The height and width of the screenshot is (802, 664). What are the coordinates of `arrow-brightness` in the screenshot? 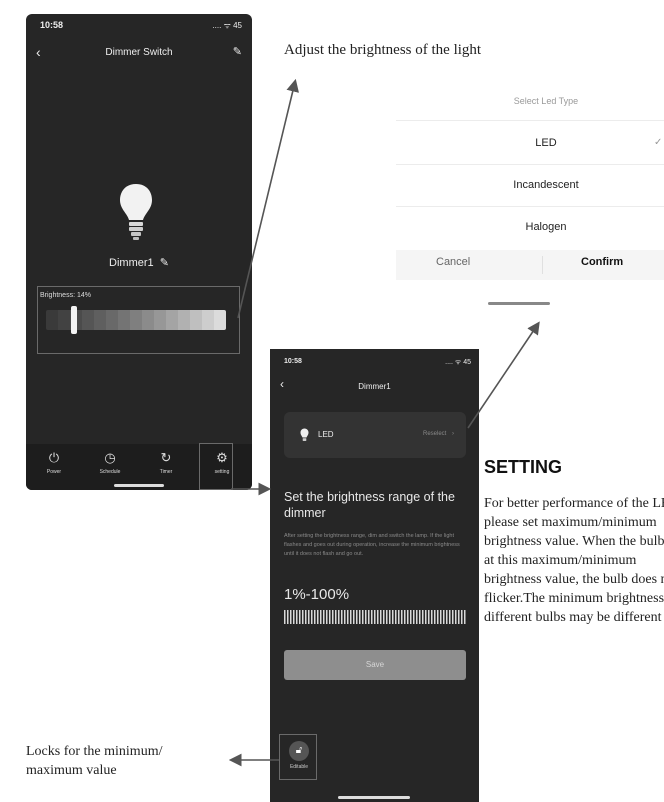 It's located at (268, 198).